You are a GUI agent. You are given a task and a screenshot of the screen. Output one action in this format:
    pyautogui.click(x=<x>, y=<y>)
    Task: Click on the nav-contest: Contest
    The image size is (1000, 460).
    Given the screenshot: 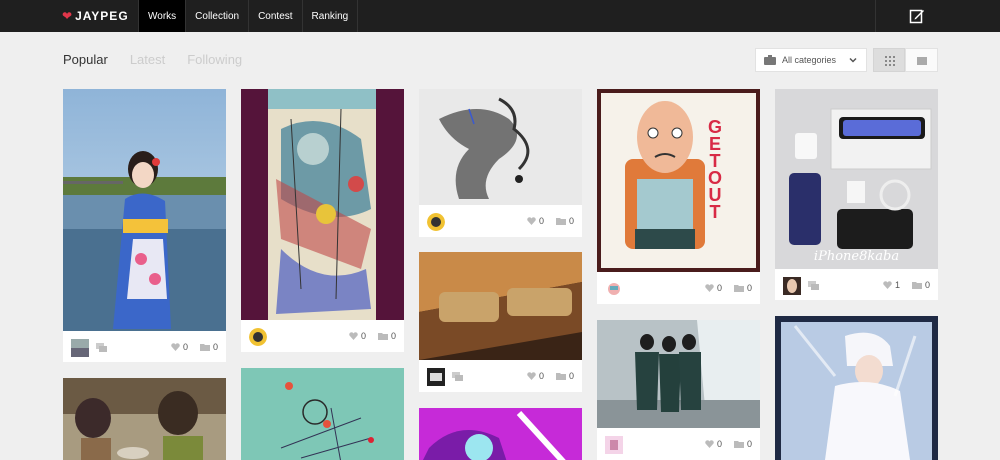 What is the action you would take?
    pyautogui.click(x=274, y=16)
    